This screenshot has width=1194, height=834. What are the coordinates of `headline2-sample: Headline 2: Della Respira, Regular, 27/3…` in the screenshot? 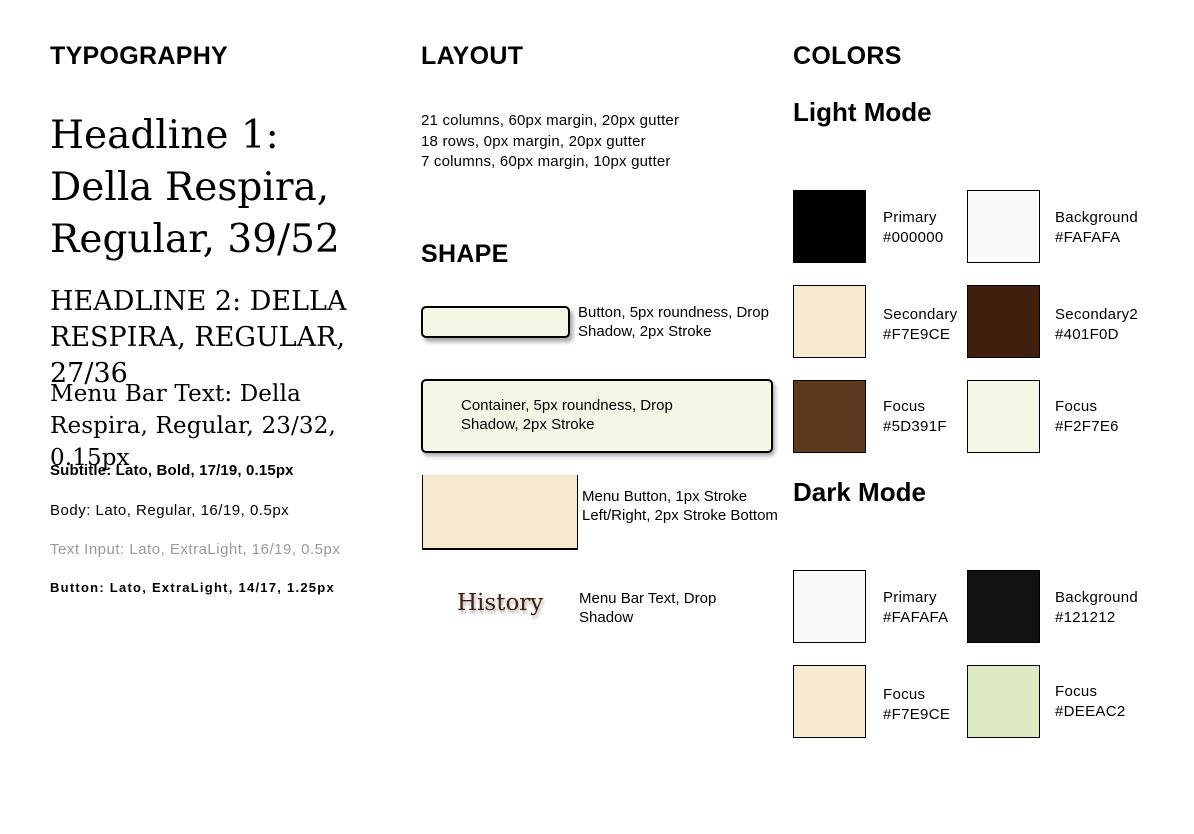 It's located at (198, 337).